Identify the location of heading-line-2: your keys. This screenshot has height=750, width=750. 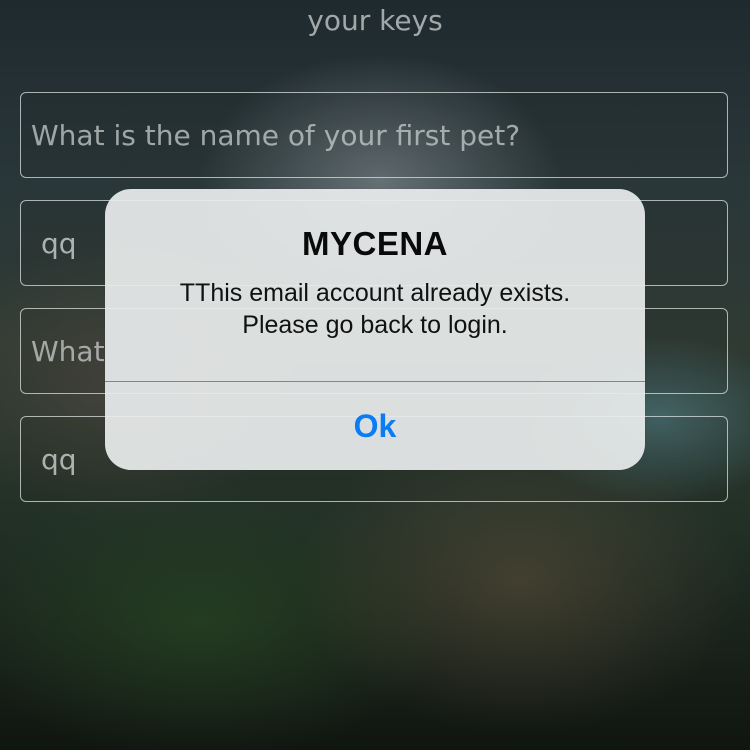
(375, 20).